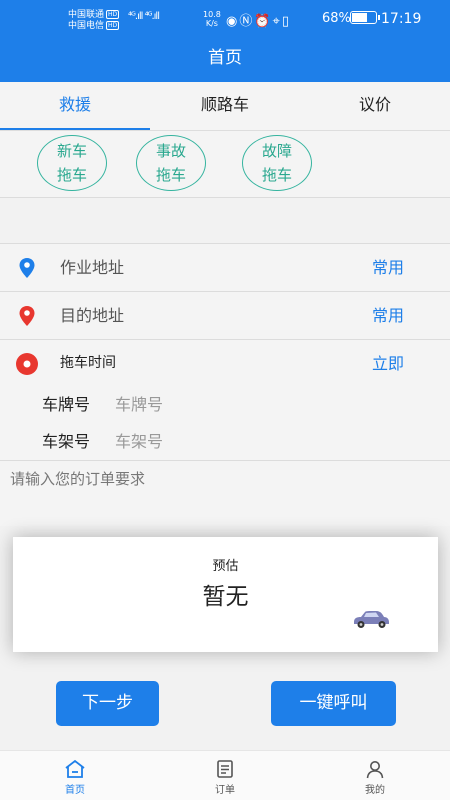 This screenshot has width=450, height=800. I want to click on network-speed: 10.8 K/s, so click(212, 19).